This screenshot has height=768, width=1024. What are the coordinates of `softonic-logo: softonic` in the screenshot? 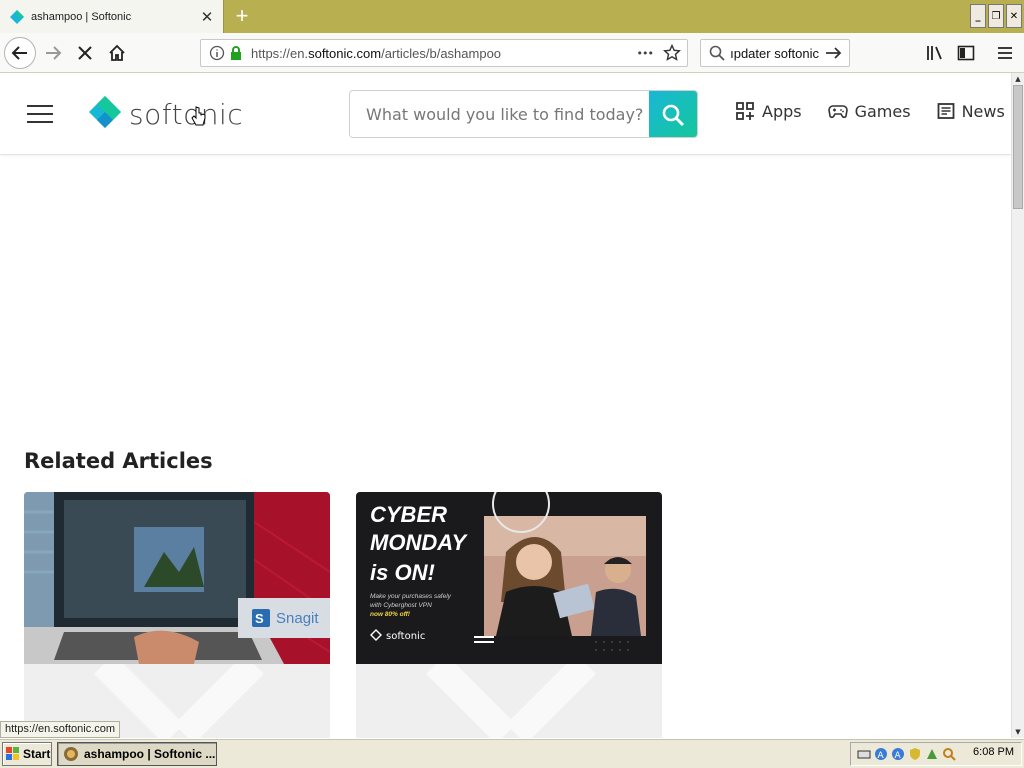 It's located at (165, 114).